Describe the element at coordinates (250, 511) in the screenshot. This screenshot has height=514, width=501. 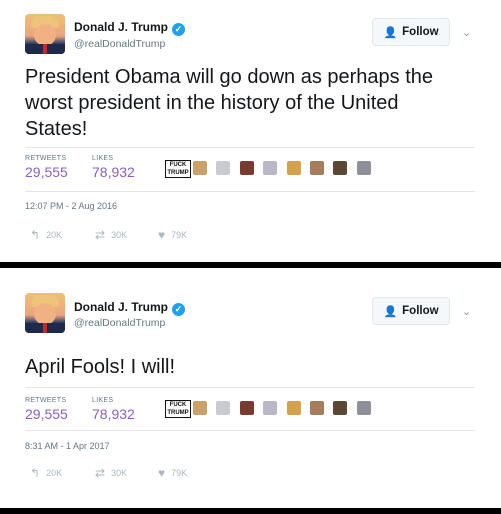
I see `separator-bar` at that location.